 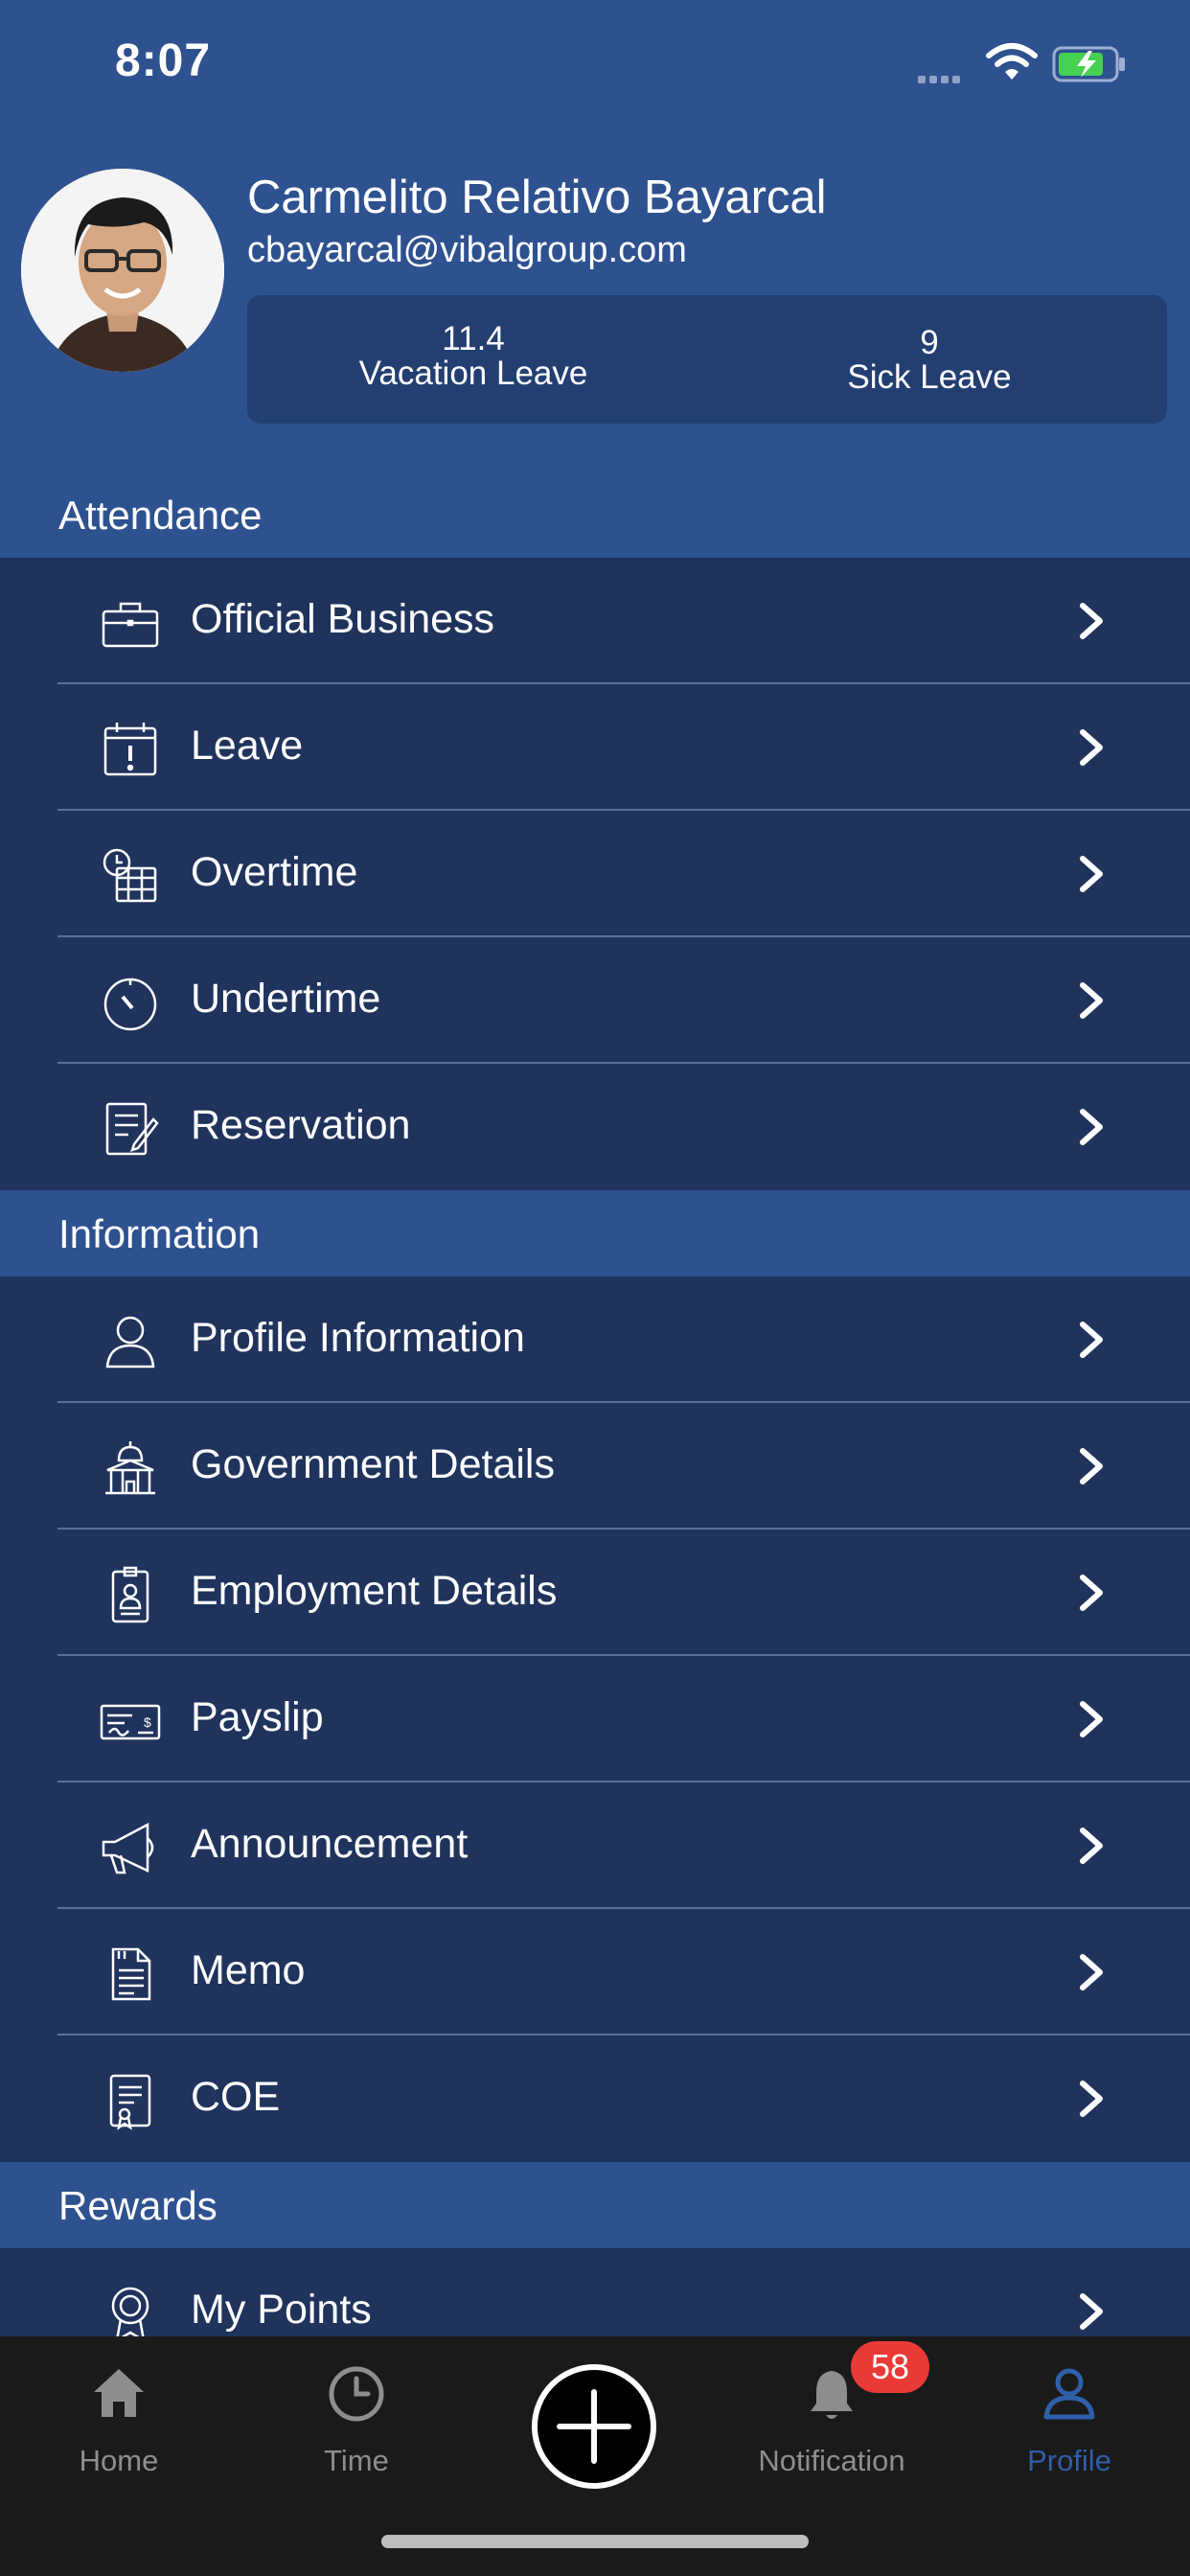 What do you see at coordinates (131, 1974) in the screenshot?
I see `memo-document-icon` at bounding box center [131, 1974].